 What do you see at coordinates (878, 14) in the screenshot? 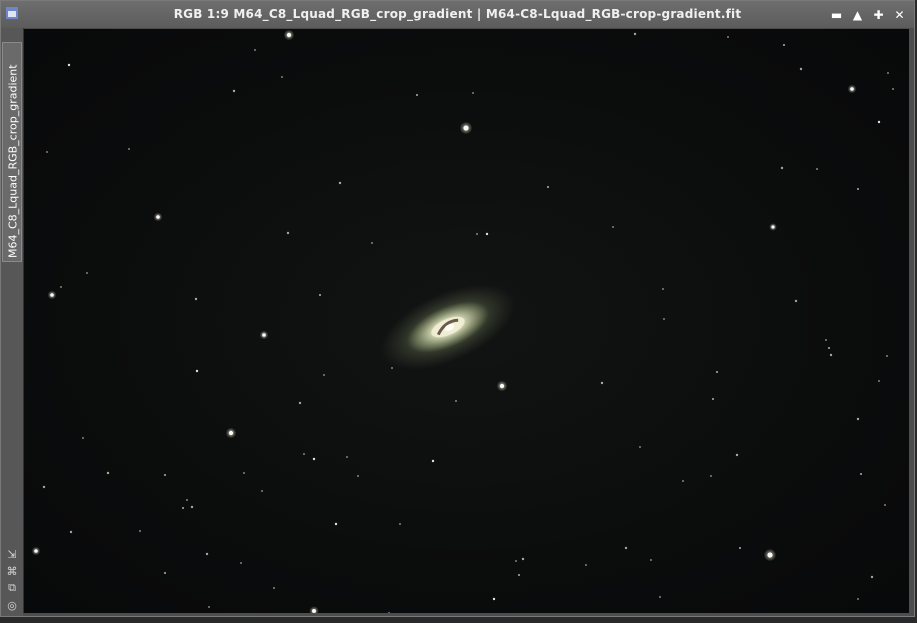
I see `maximize-icon: ✚` at bounding box center [878, 14].